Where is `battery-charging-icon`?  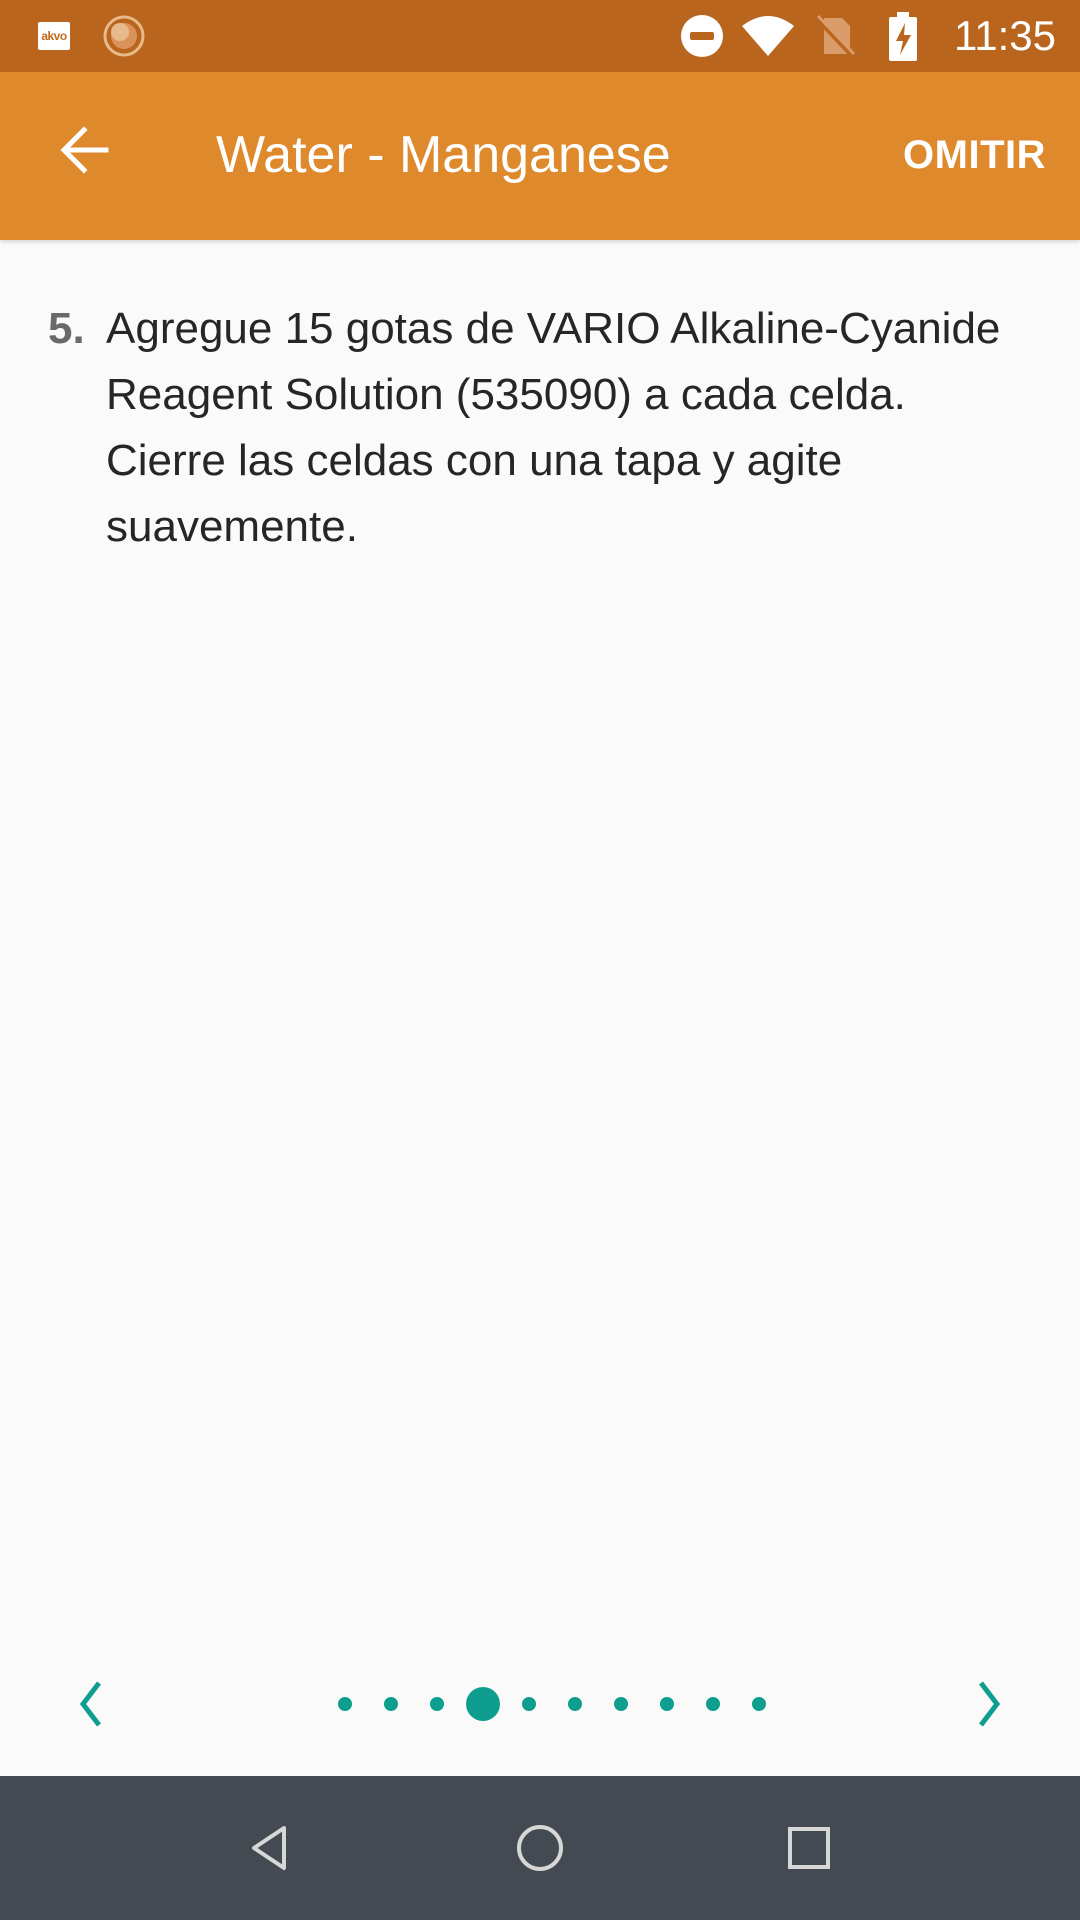 battery-charging-icon is located at coordinates (903, 36).